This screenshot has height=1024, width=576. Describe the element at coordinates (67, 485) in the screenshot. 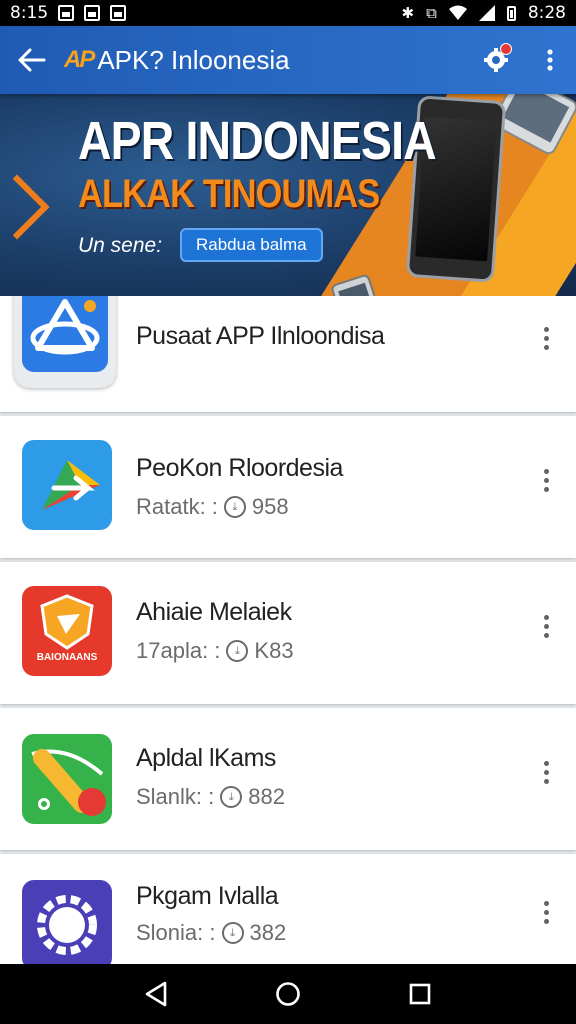

I see `arrow-play-icon` at that location.